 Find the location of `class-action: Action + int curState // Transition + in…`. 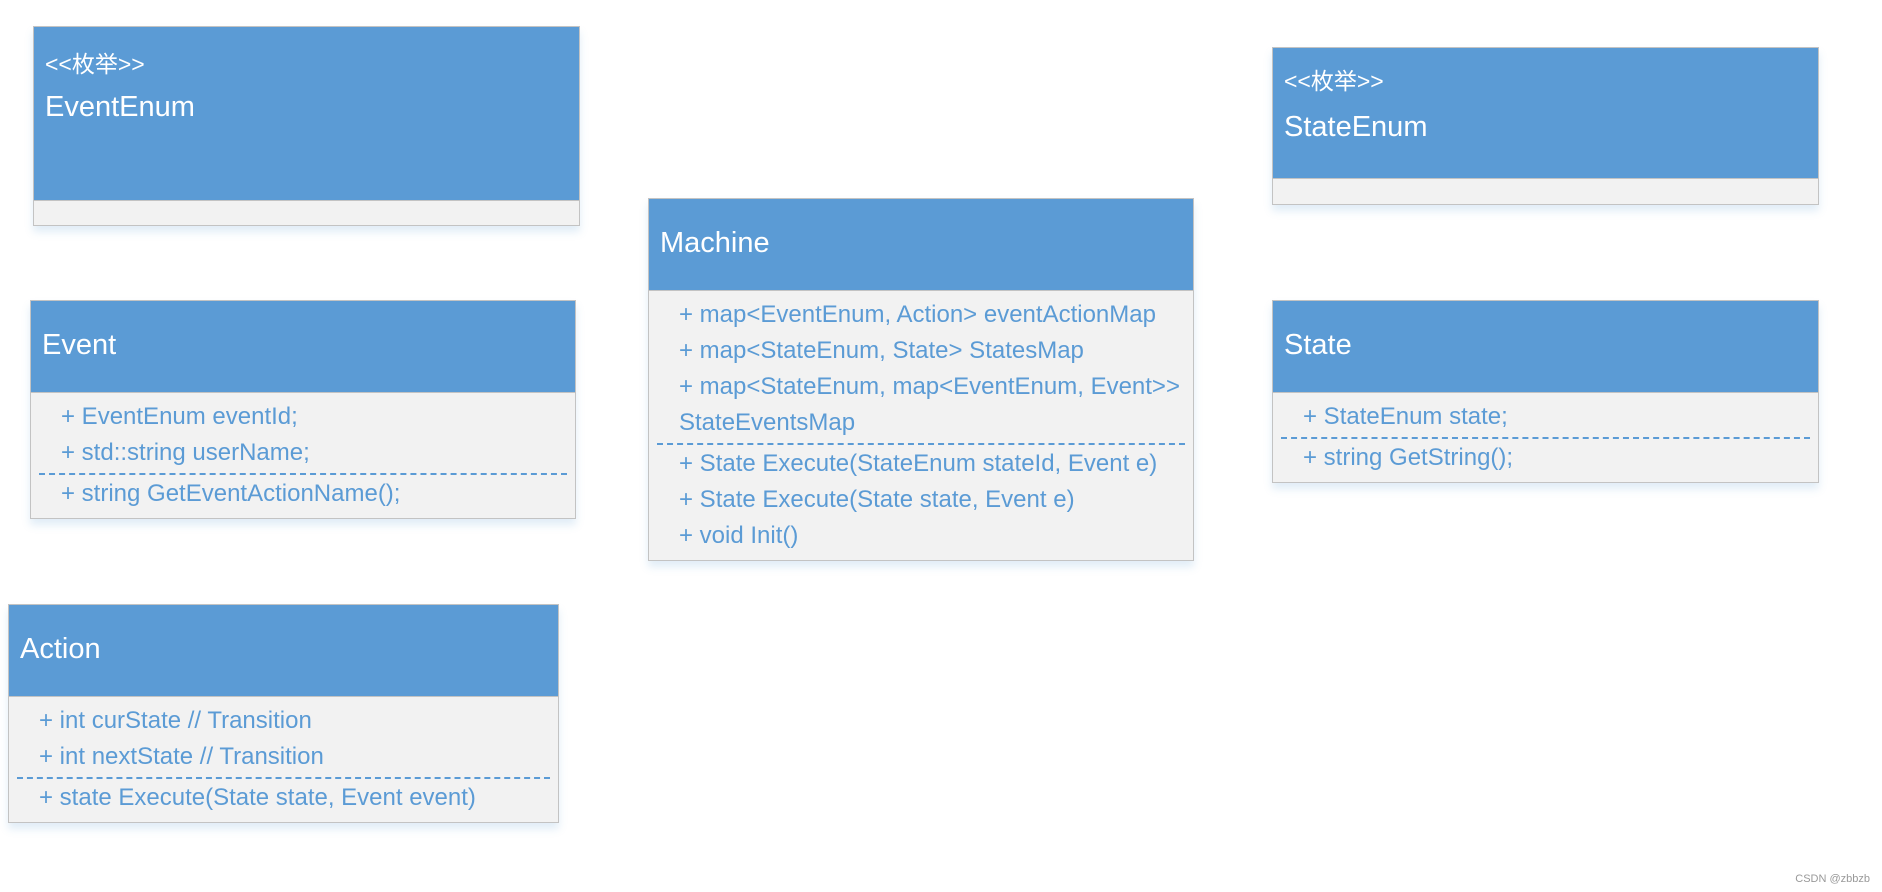

class-action: Action + int curState // Transition + in… is located at coordinates (283, 713).